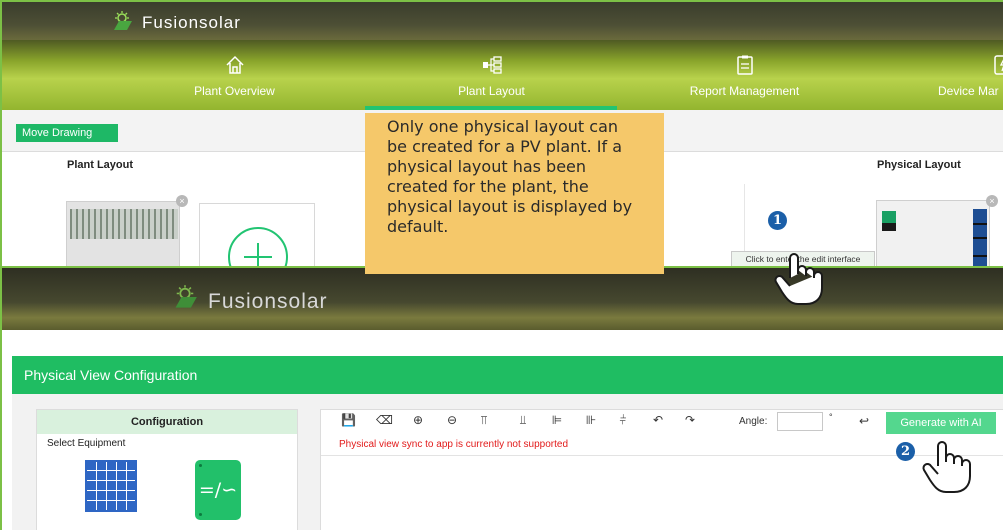 The image size is (1003, 530). Describe the element at coordinates (658, 420) in the screenshot. I see `undo-icon: ↶` at that location.